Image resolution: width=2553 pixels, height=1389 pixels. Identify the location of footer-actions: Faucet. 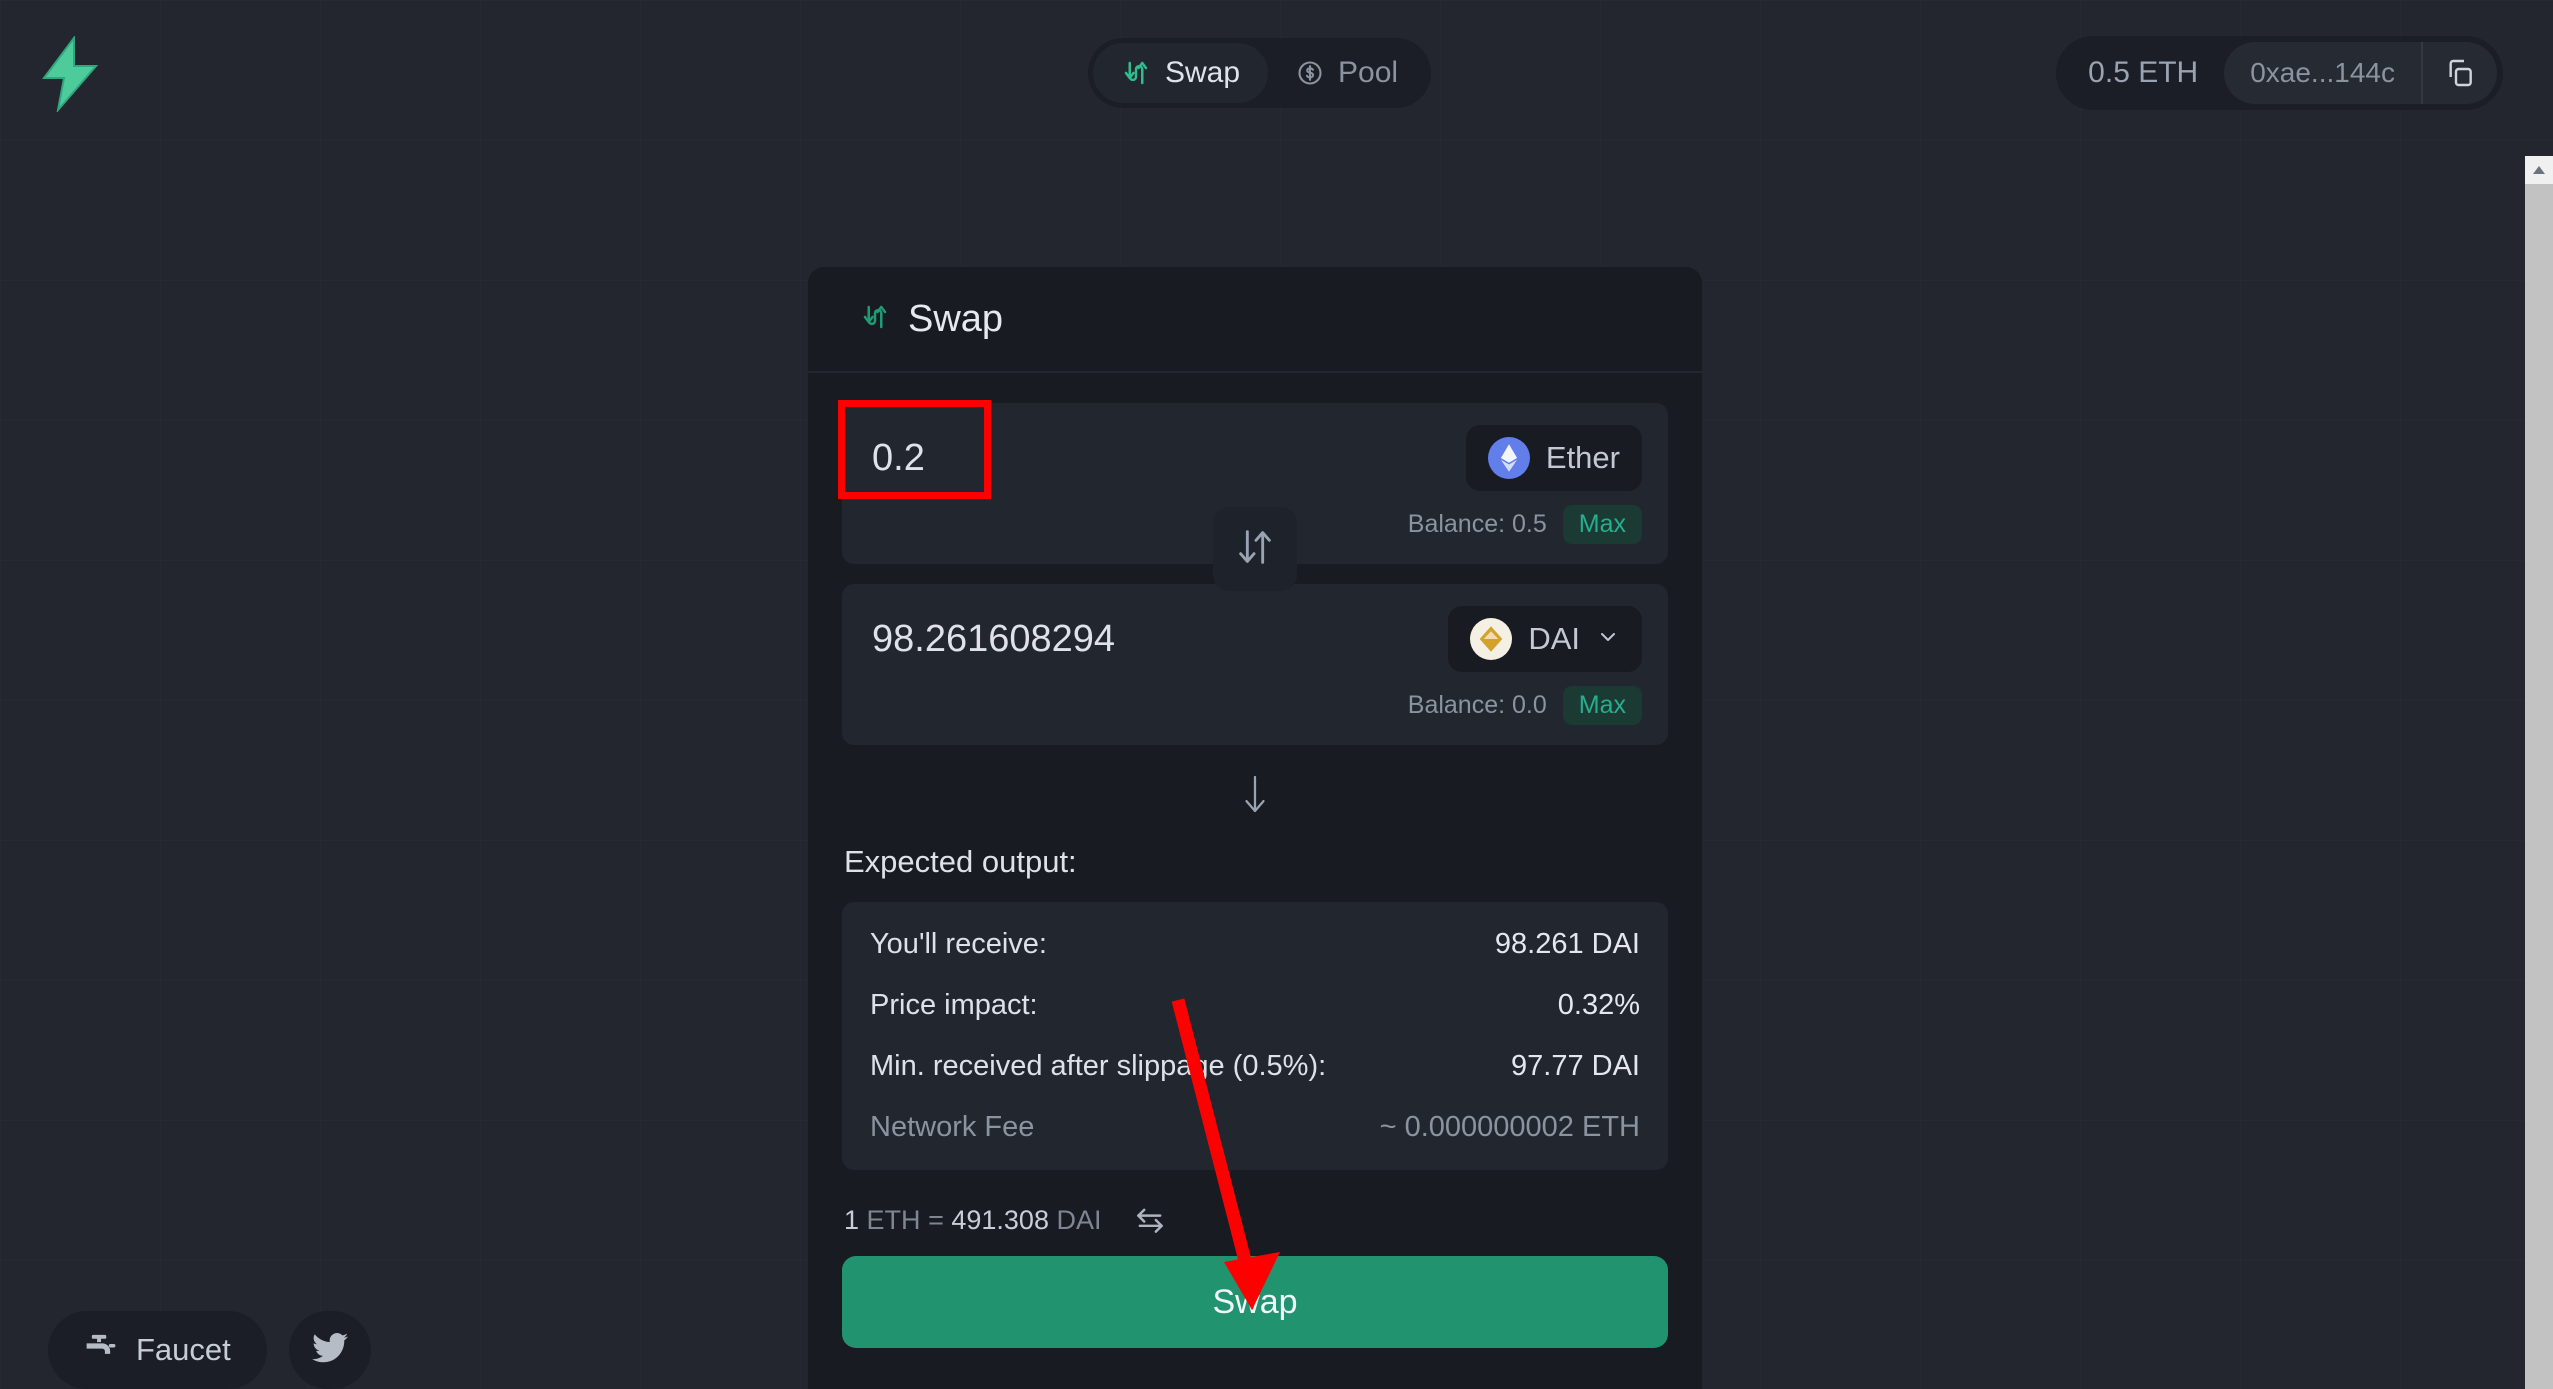
(209, 1350).